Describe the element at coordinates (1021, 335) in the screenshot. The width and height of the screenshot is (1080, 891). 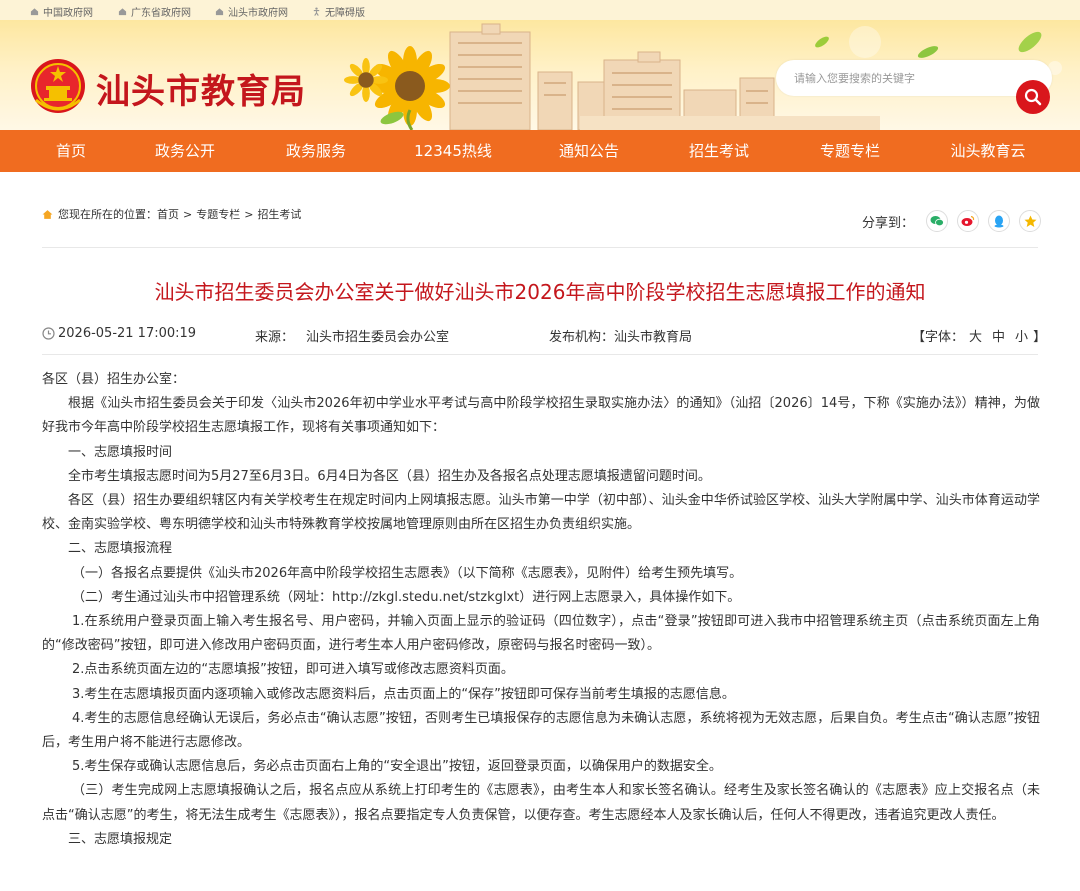
I see `font-size-small-button: 小` at that location.